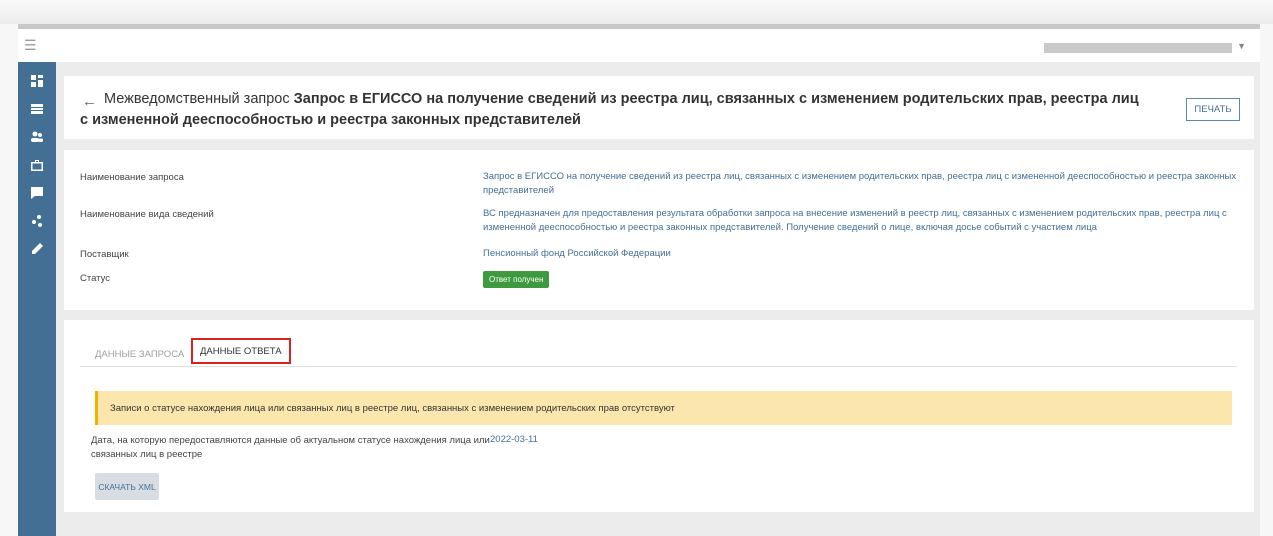 The width and height of the screenshot is (1273, 536). Describe the element at coordinates (37, 137) in the screenshot. I see `users-icon` at that location.